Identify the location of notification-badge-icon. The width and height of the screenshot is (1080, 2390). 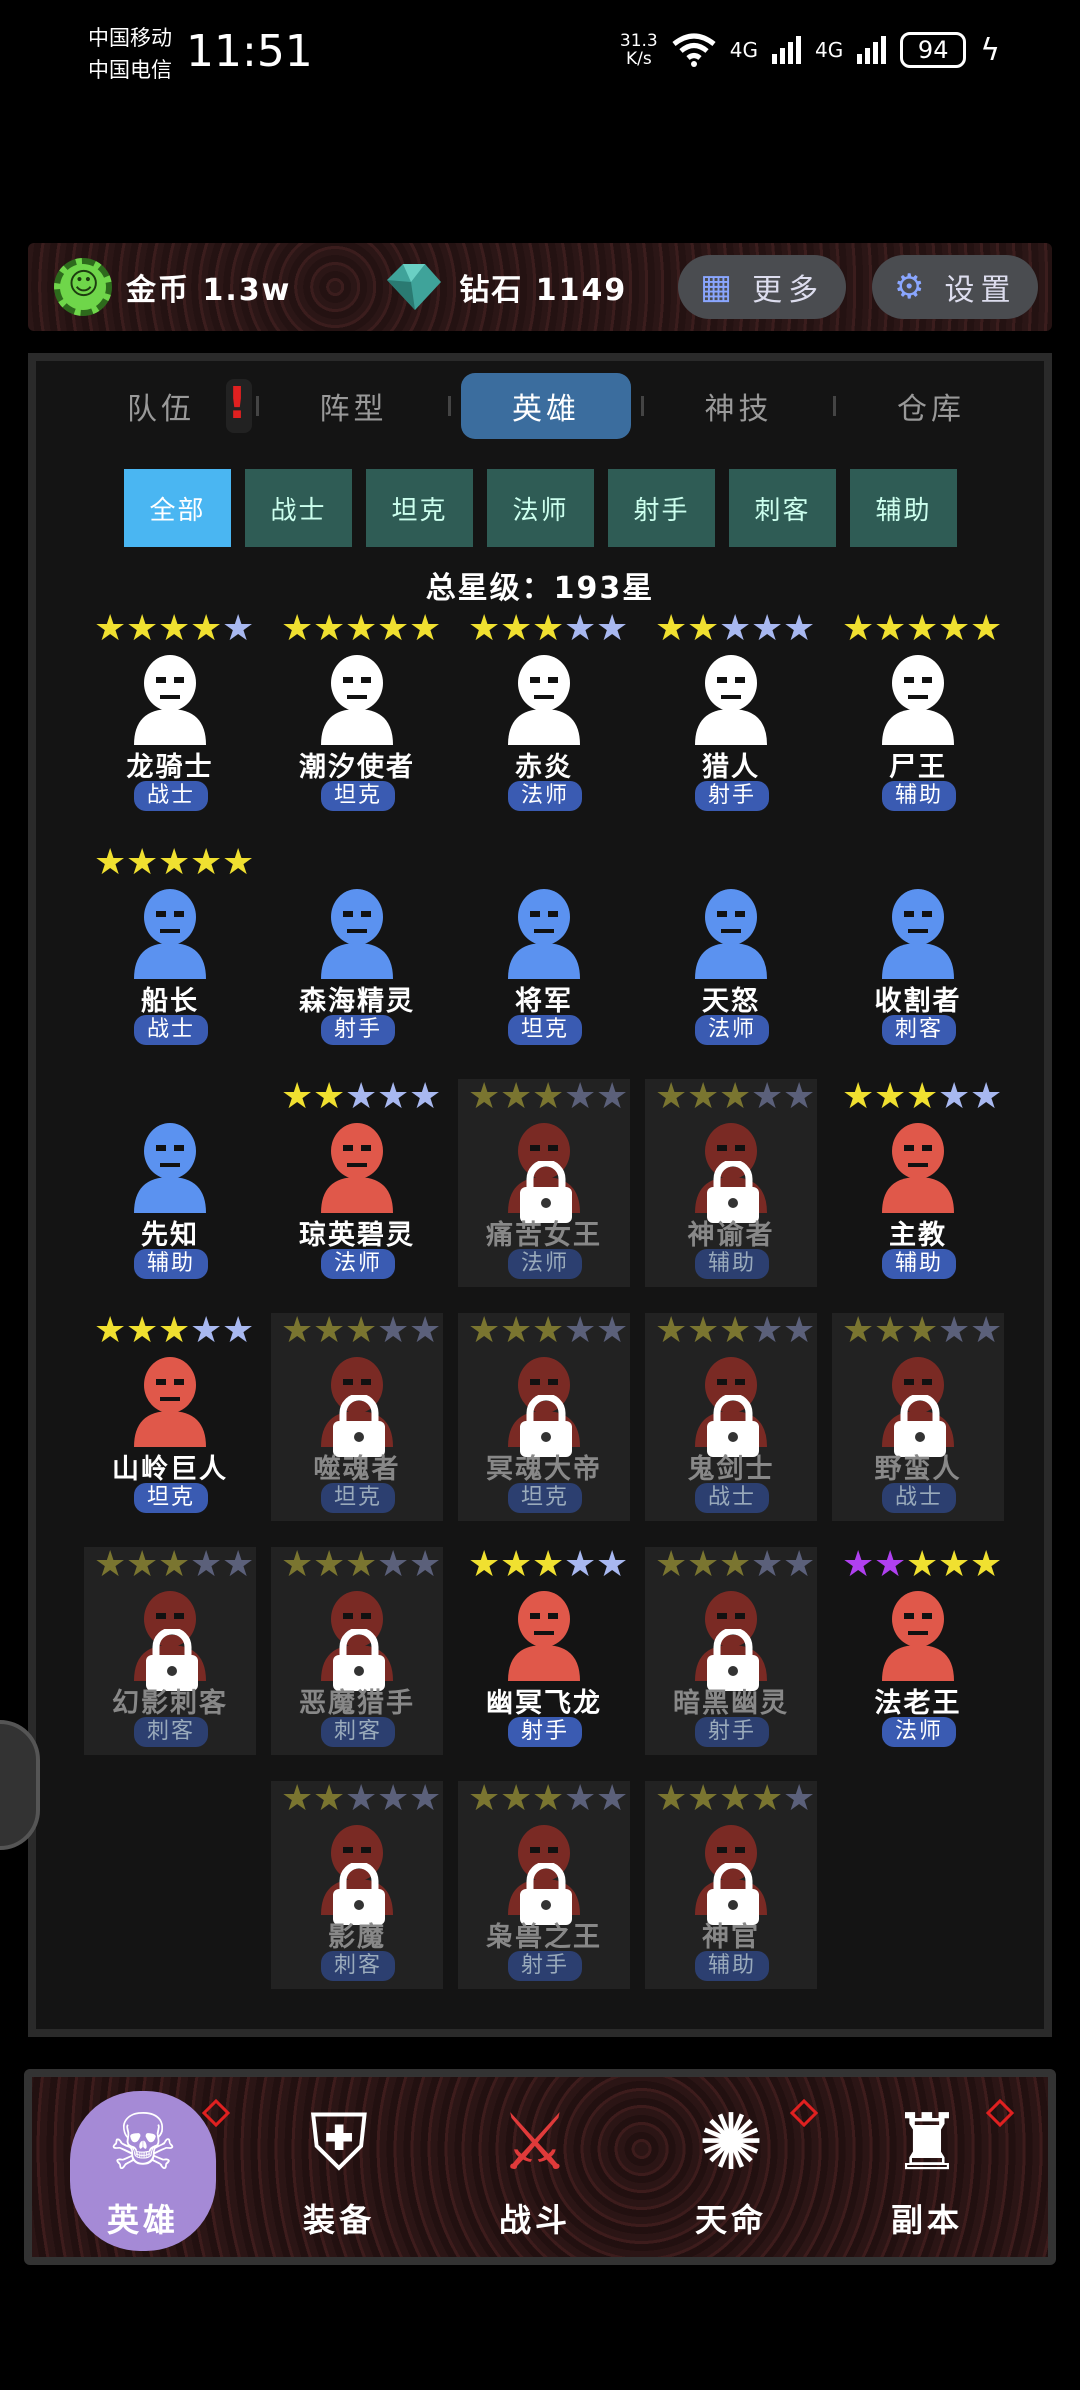
(216, 2113).